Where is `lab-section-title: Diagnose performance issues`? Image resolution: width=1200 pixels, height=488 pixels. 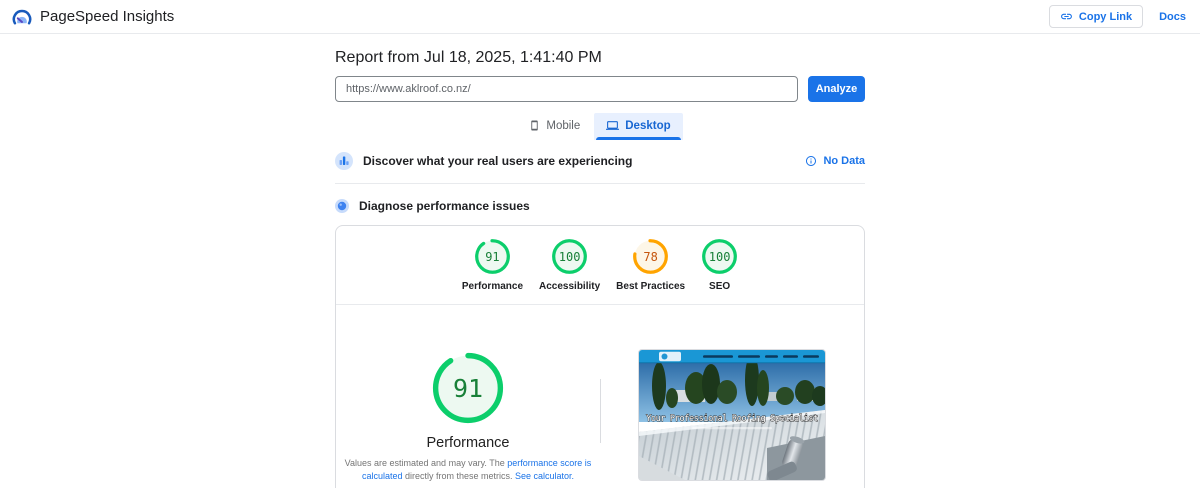 lab-section-title: Diagnose performance issues is located at coordinates (444, 206).